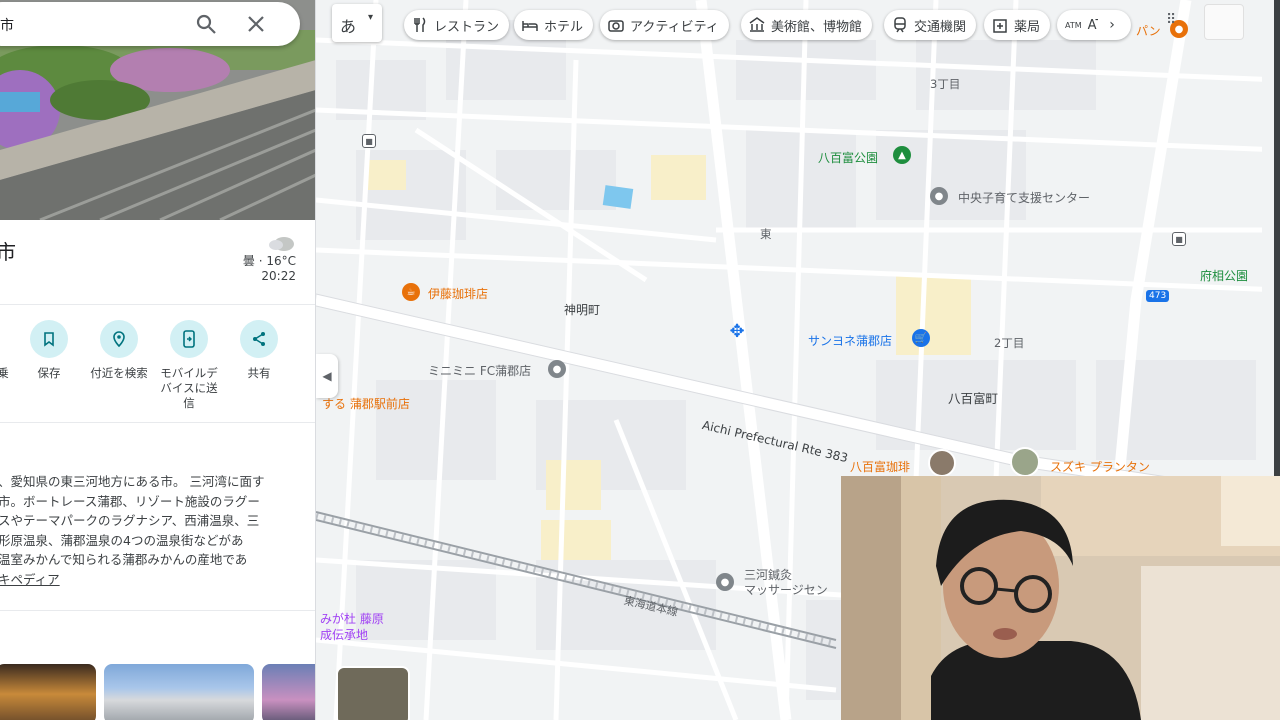 This screenshot has height=720, width=1280. I want to click on atm-icon: ATM, so click(1073, 25).